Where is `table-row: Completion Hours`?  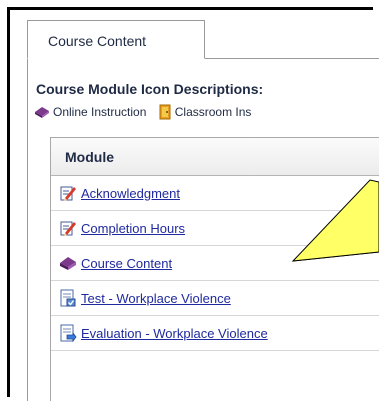 table-row: Completion Hours is located at coordinates (215, 228).